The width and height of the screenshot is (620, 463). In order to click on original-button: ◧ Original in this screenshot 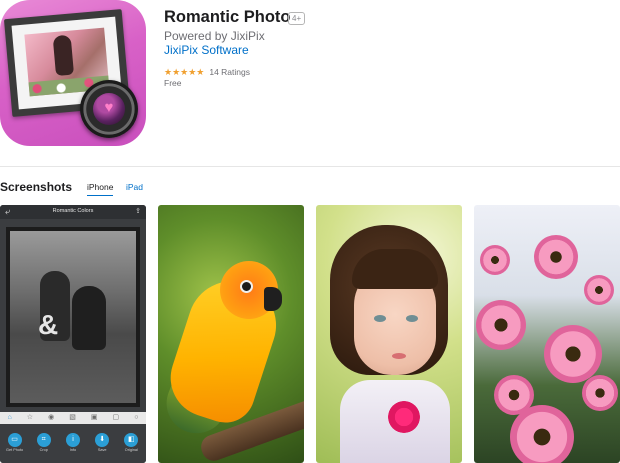, I will do `click(131, 445)`.